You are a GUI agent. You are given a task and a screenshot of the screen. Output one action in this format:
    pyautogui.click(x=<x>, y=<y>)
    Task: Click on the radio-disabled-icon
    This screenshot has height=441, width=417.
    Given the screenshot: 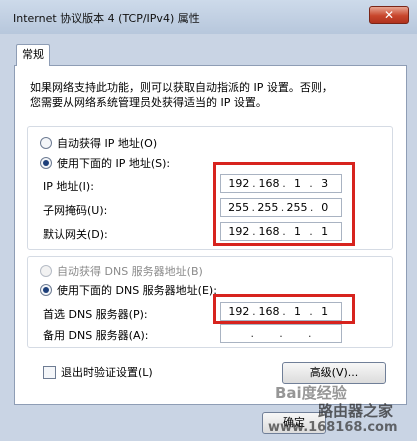 What is the action you would take?
    pyautogui.click(x=46, y=271)
    